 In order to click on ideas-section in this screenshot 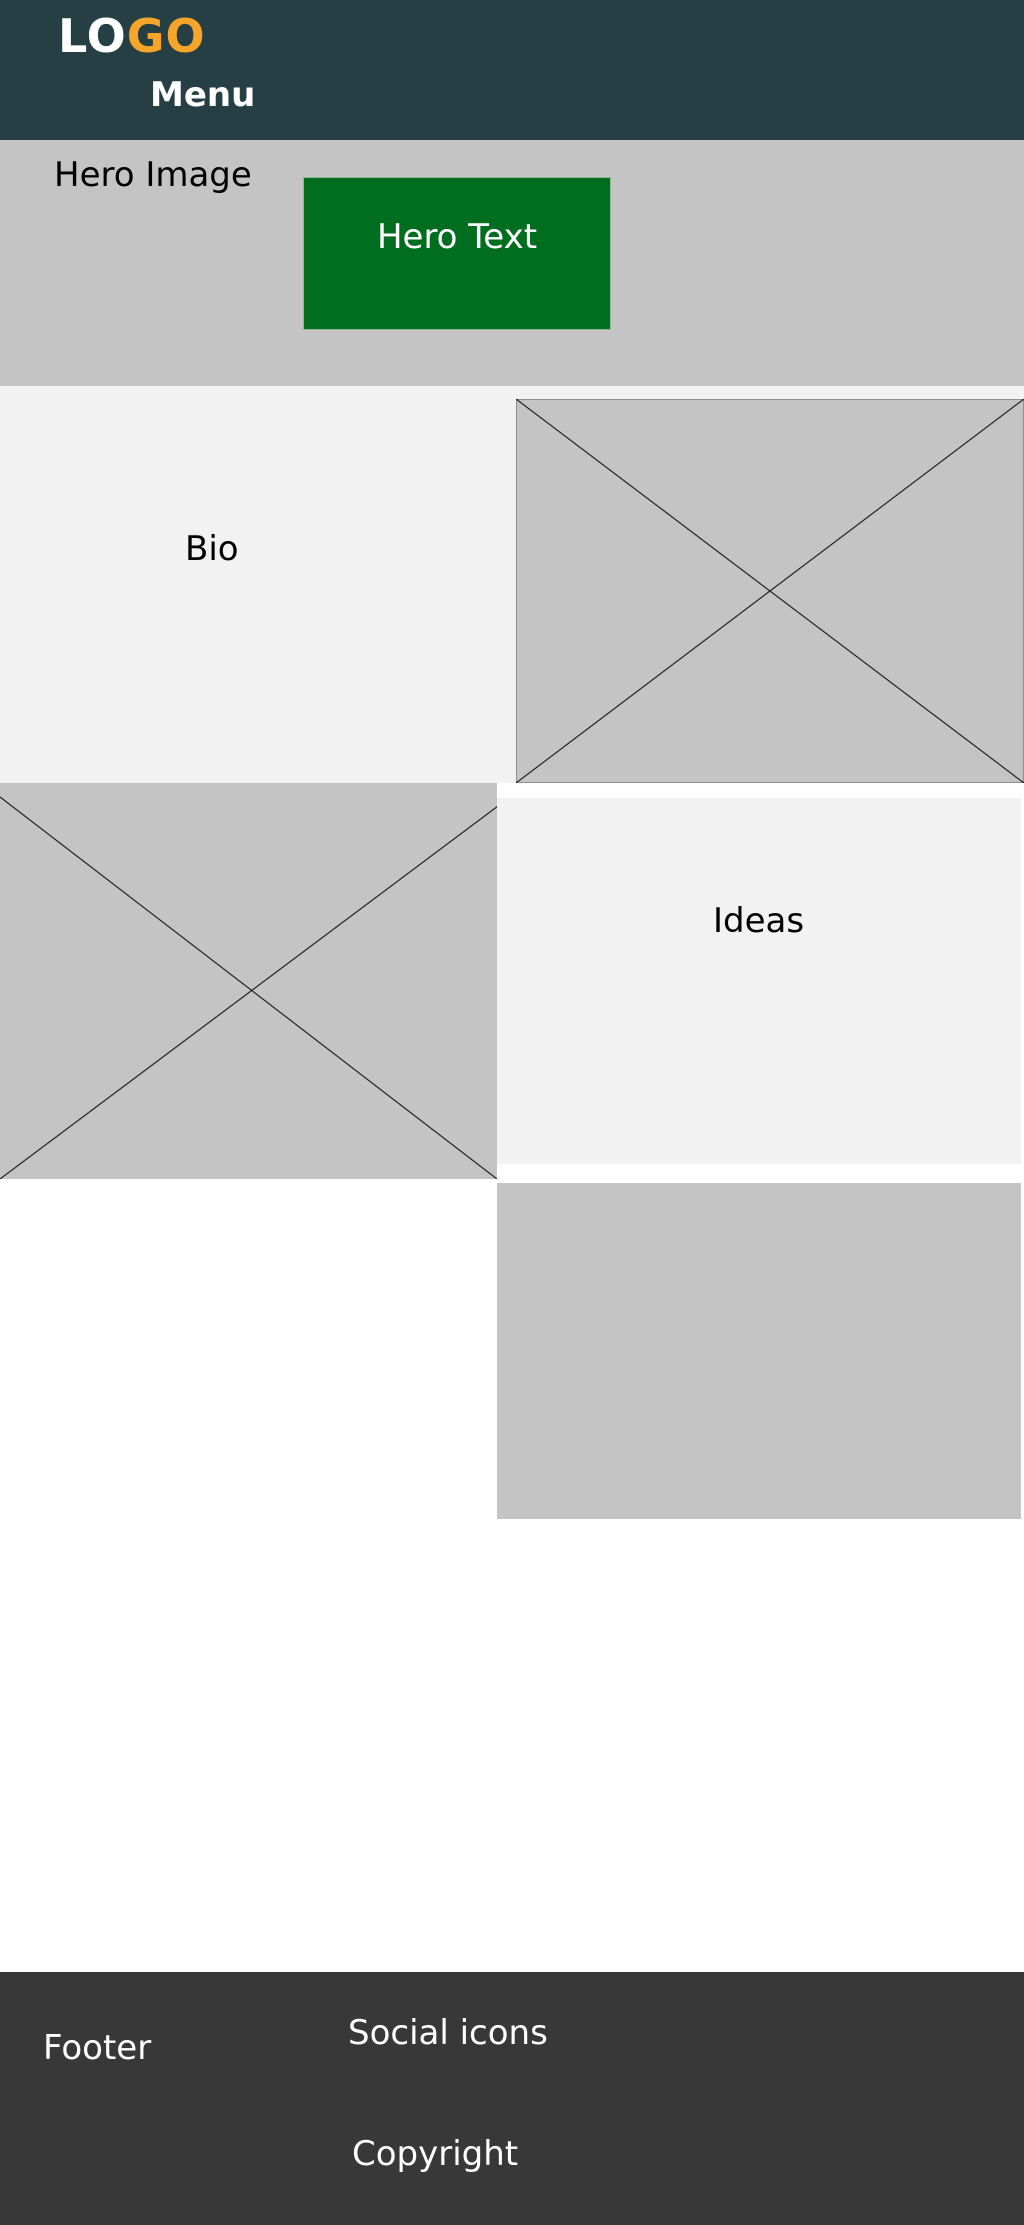, I will do `click(759, 981)`.